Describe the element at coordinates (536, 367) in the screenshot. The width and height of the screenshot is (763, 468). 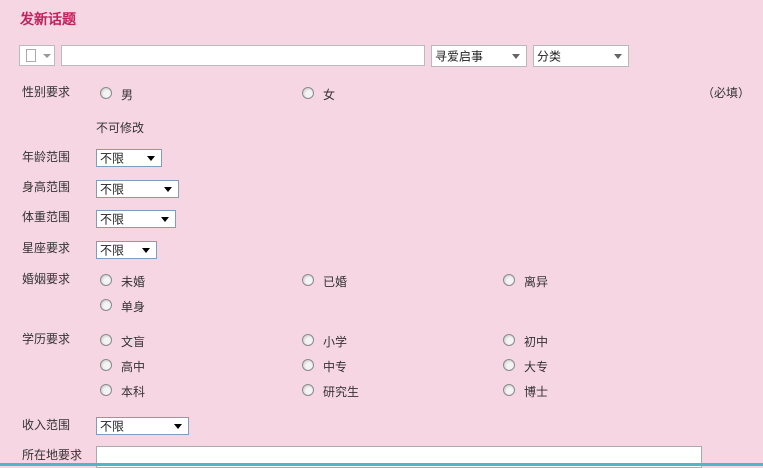
I see `education-option-label: 大专` at that location.